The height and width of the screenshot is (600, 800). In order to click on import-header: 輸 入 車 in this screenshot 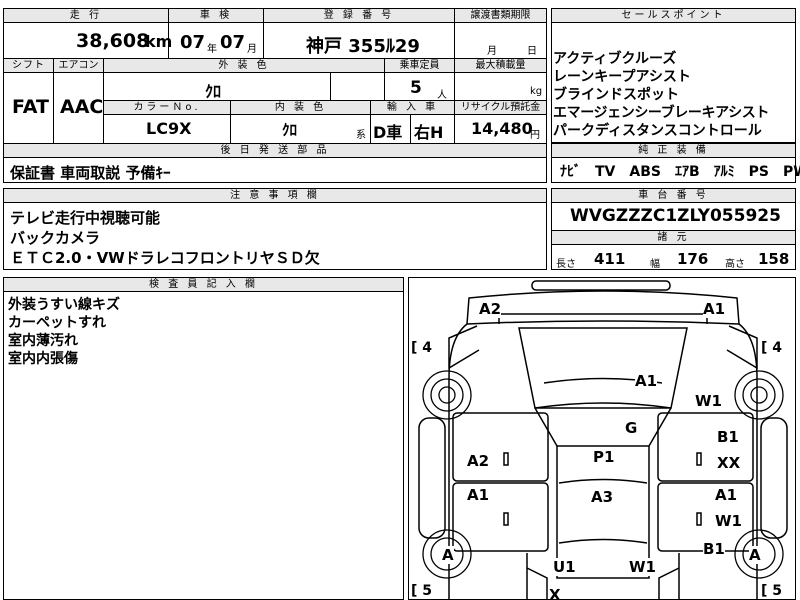, I will do `click(412, 107)`.